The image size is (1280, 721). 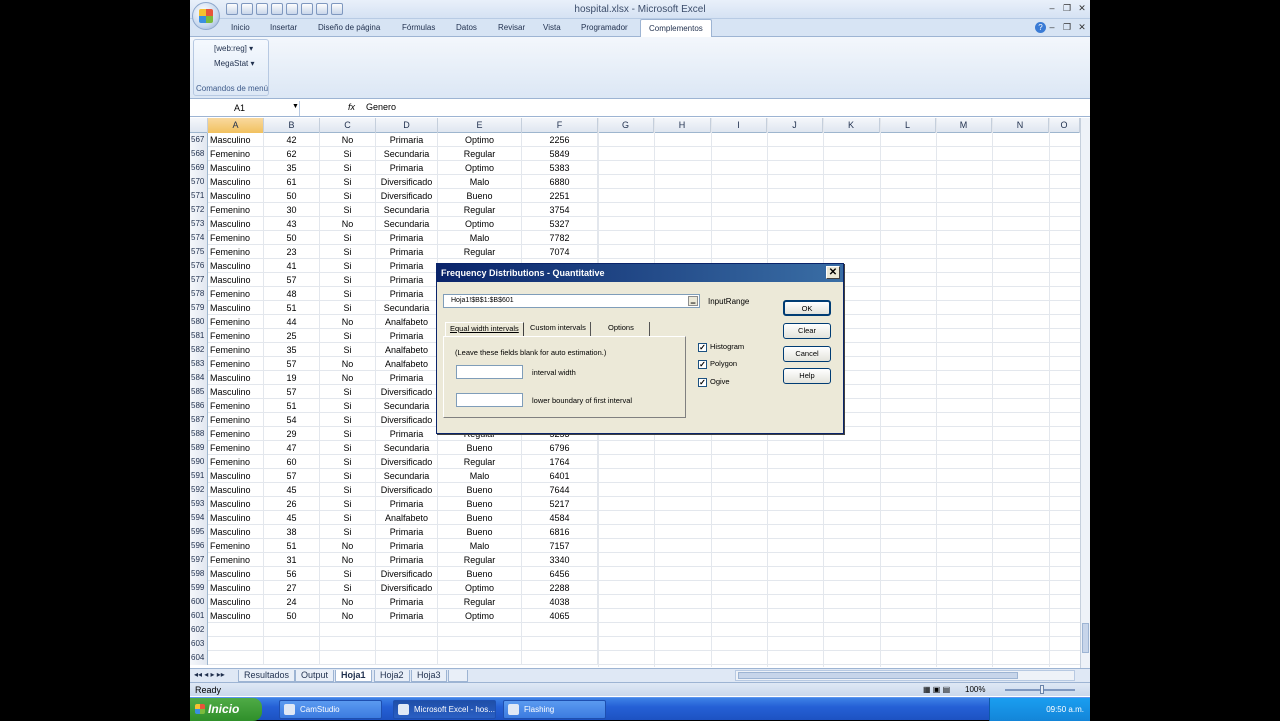 I want to click on row-header: 575, so click(x=199, y=252).